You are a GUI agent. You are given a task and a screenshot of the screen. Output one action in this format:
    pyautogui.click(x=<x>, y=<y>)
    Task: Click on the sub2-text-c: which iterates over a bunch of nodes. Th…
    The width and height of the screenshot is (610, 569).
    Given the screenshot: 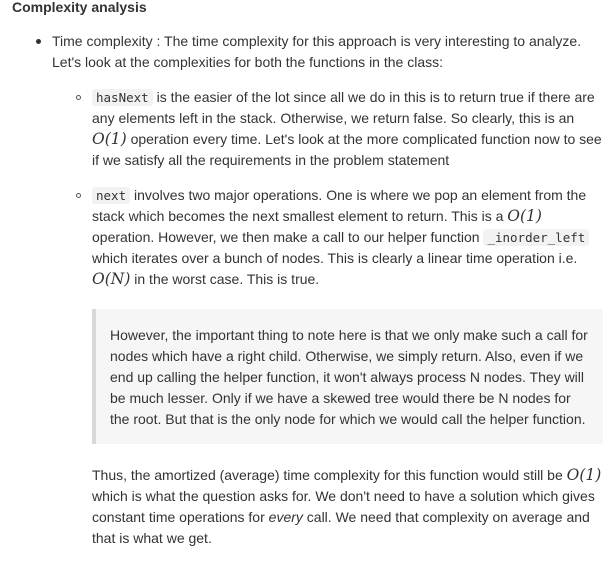 What is the action you would take?
    pyautogui.click(x=335, y=258)
    